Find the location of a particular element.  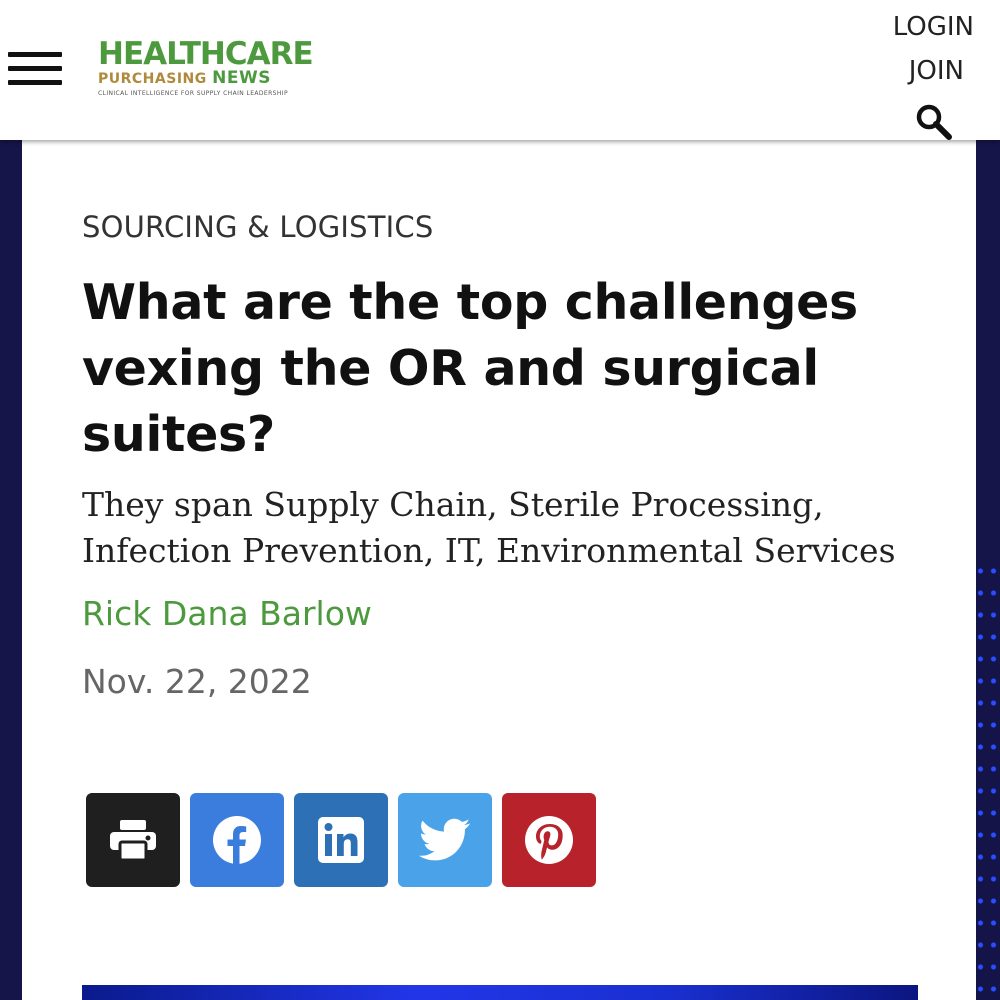

twitter-icon is located at coordinates (444, 839).